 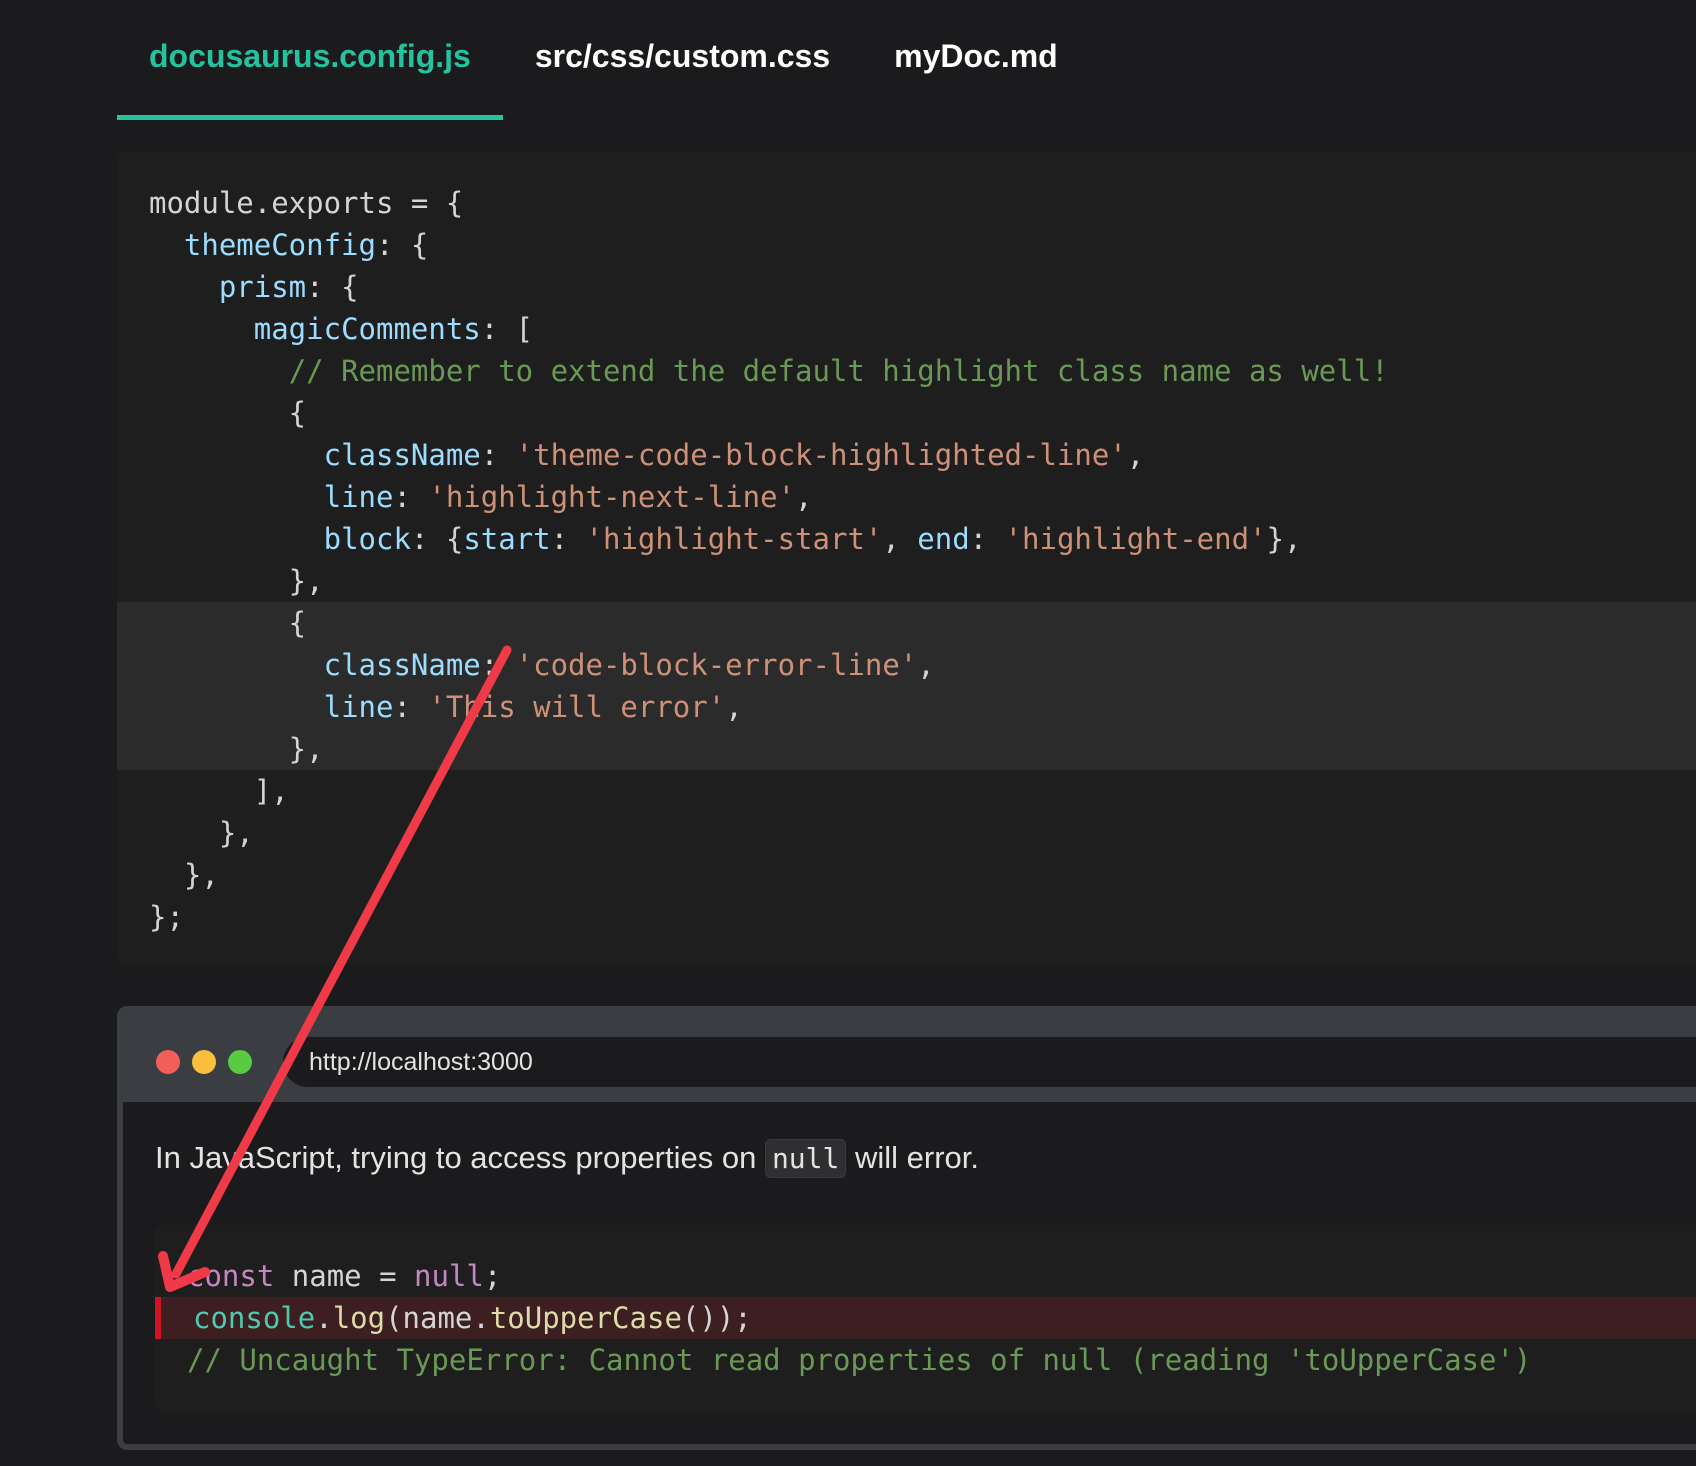 I want to click on demo-code-line: console.log(name.toUpperCase());, so click(x=925, y=1318).